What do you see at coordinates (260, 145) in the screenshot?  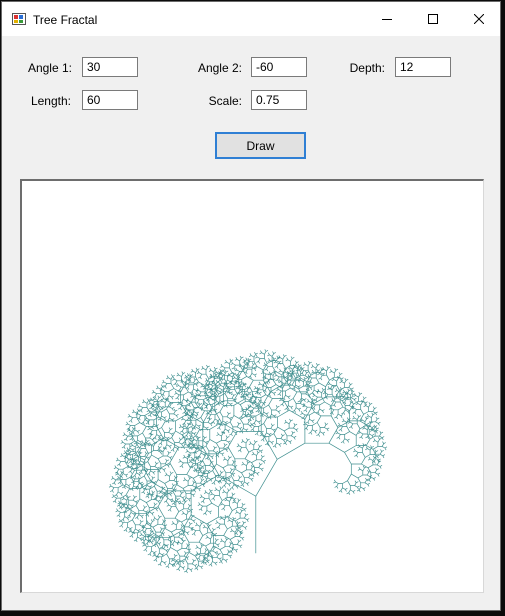 I see `draw-button: Draw` at bounding box center [260, 145].